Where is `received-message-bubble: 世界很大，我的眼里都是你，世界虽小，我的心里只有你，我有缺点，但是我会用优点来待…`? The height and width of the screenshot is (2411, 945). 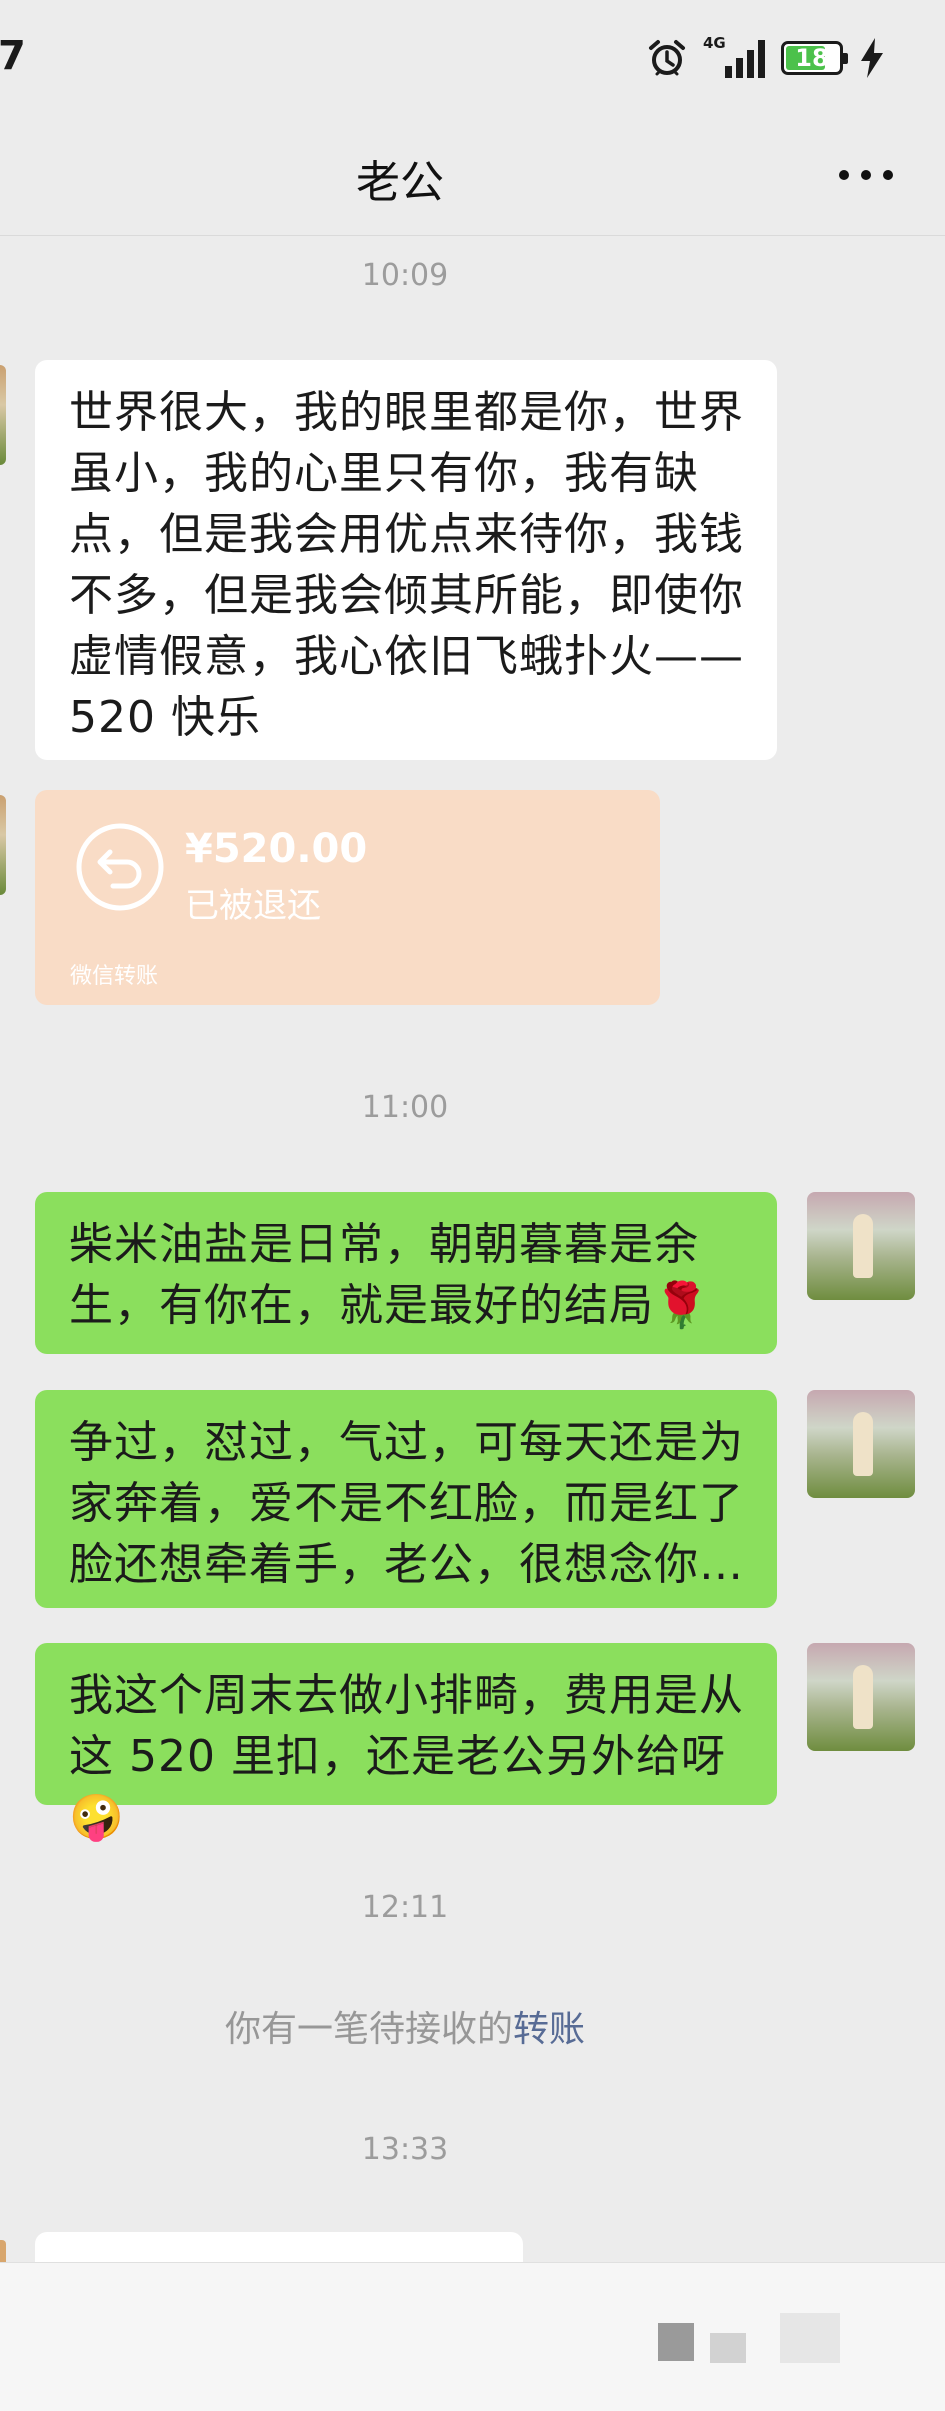
received-message-bubble: 世界很大，我的眼里都是你，世界虽小，我的心里只有你，我有缺点，但是我会用优点来待… is located at coordinates (406, 560).